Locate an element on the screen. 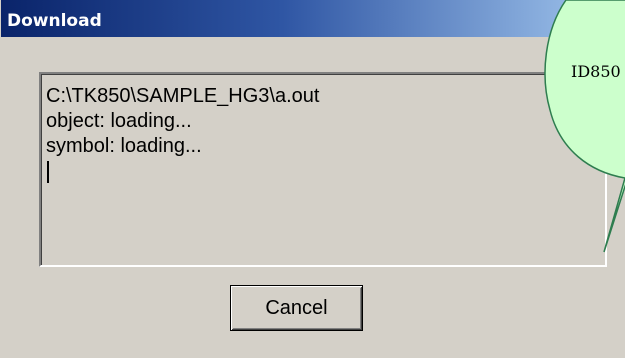 The height and width of the screenshot is (358, 625). cancel-button-label: Cancel is located at coordinates (296, 307).